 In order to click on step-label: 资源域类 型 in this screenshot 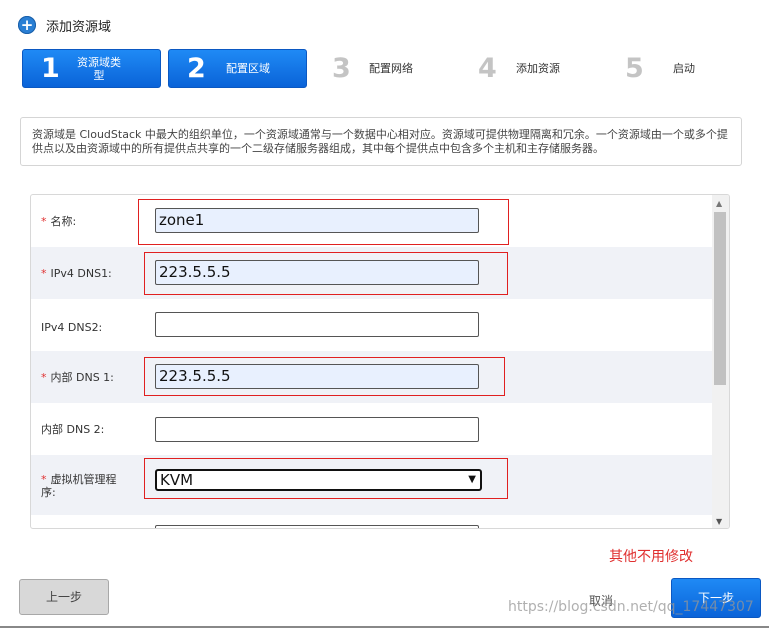, I will do `click(99, 68)`.